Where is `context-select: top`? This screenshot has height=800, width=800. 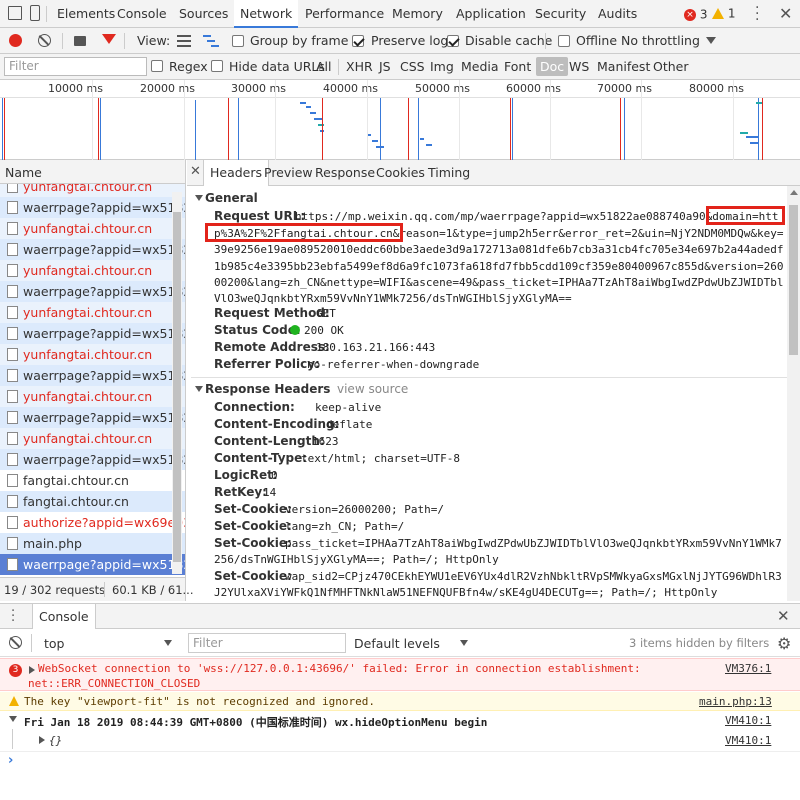 context-select: top is located at coordinates (54, 643).